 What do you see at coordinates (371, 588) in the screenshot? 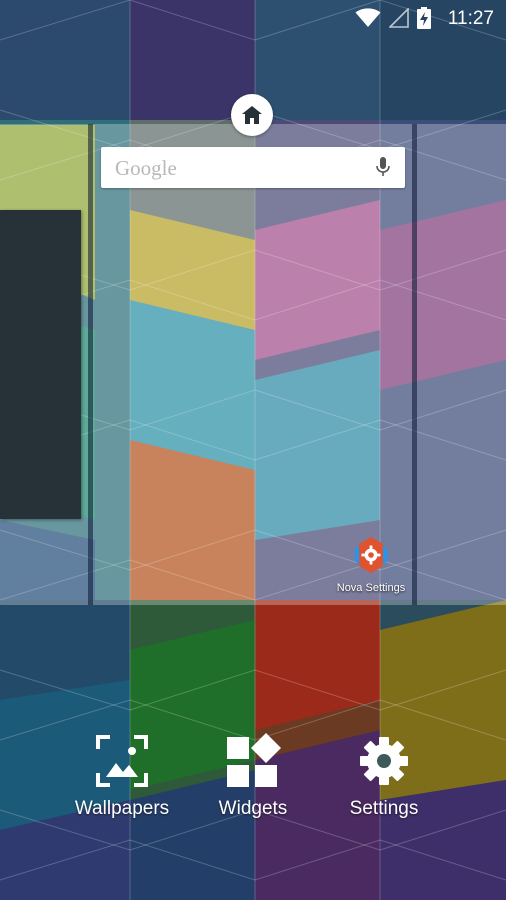
I see `nova-settings-label: Nova Settings` at bounding box center [371, 588].